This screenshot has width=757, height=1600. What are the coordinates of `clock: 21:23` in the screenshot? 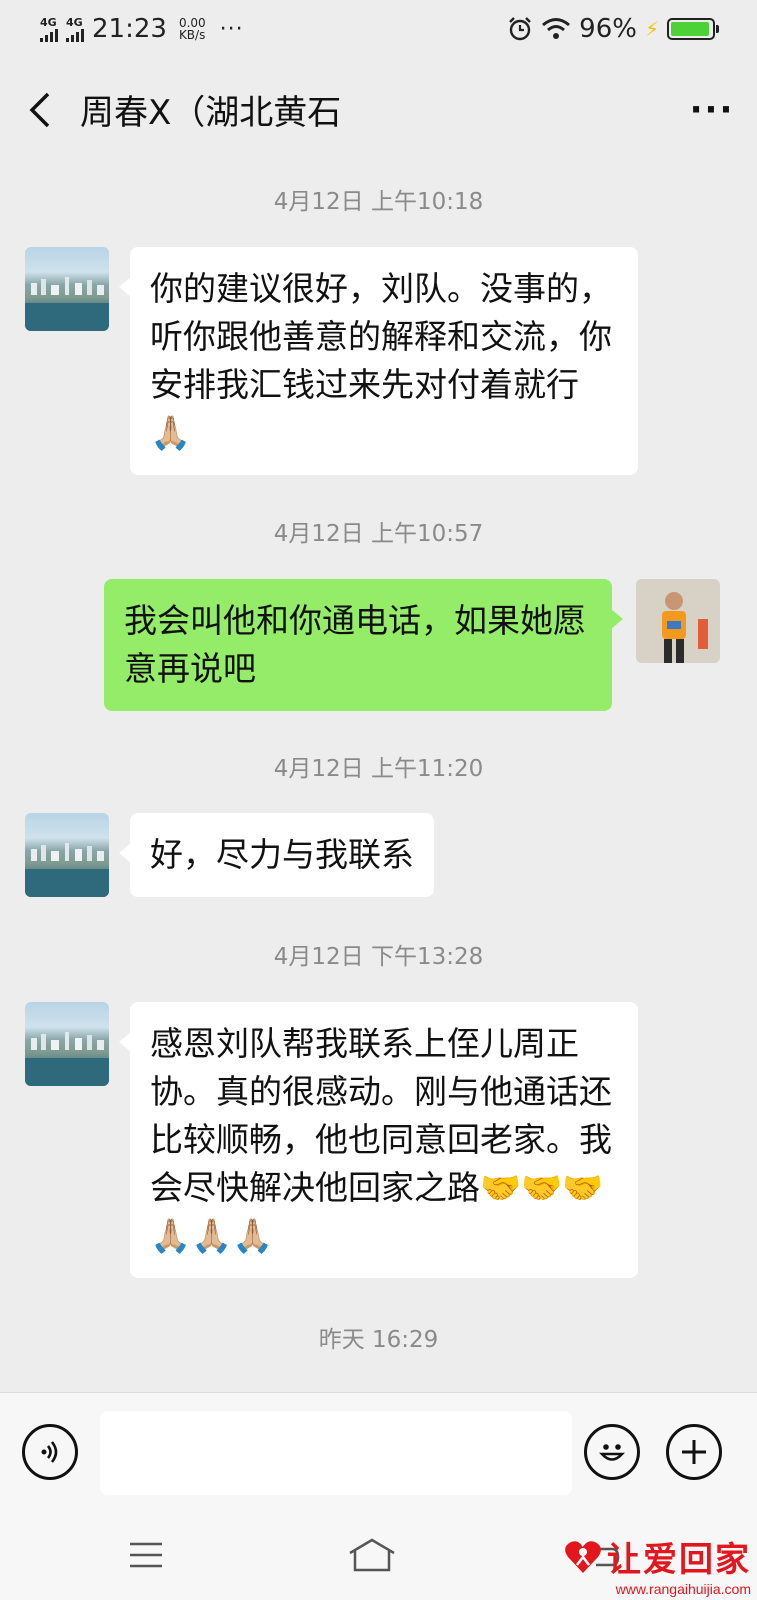 It's located at (129, 29).